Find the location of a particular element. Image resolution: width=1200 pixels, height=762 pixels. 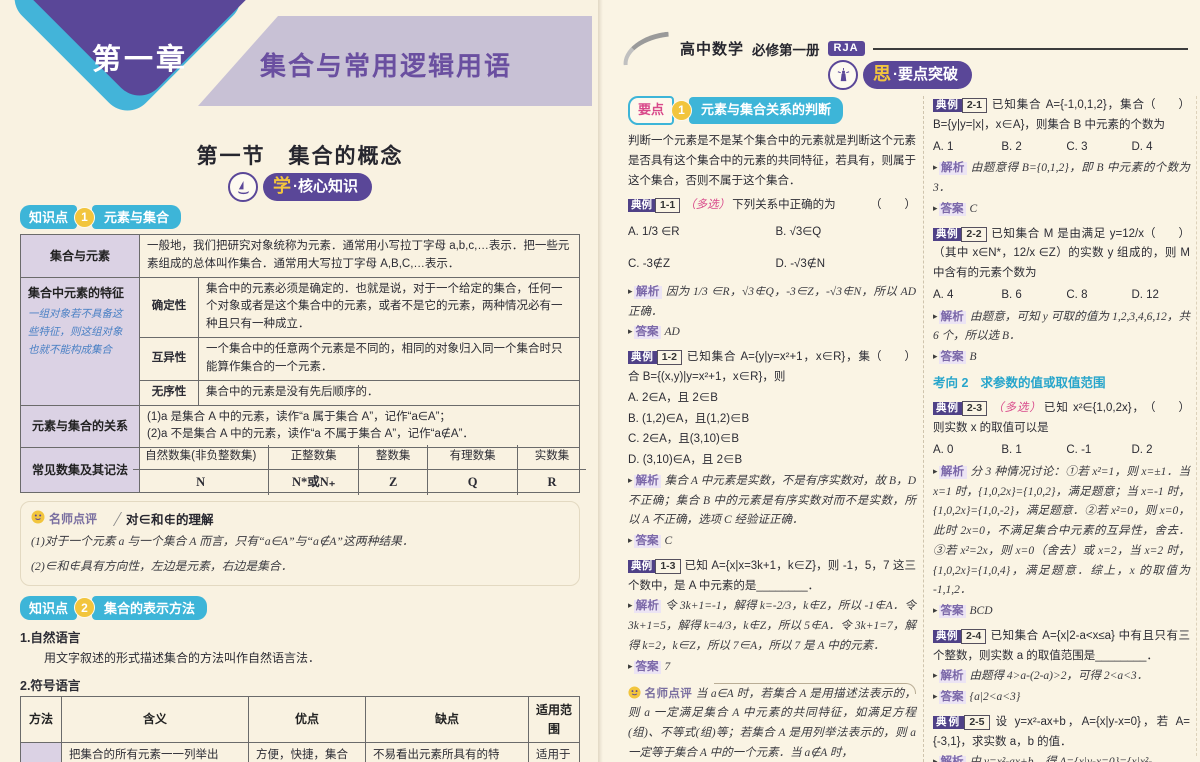

corner-swoosh-decoration is located at coordinates (646, 48).